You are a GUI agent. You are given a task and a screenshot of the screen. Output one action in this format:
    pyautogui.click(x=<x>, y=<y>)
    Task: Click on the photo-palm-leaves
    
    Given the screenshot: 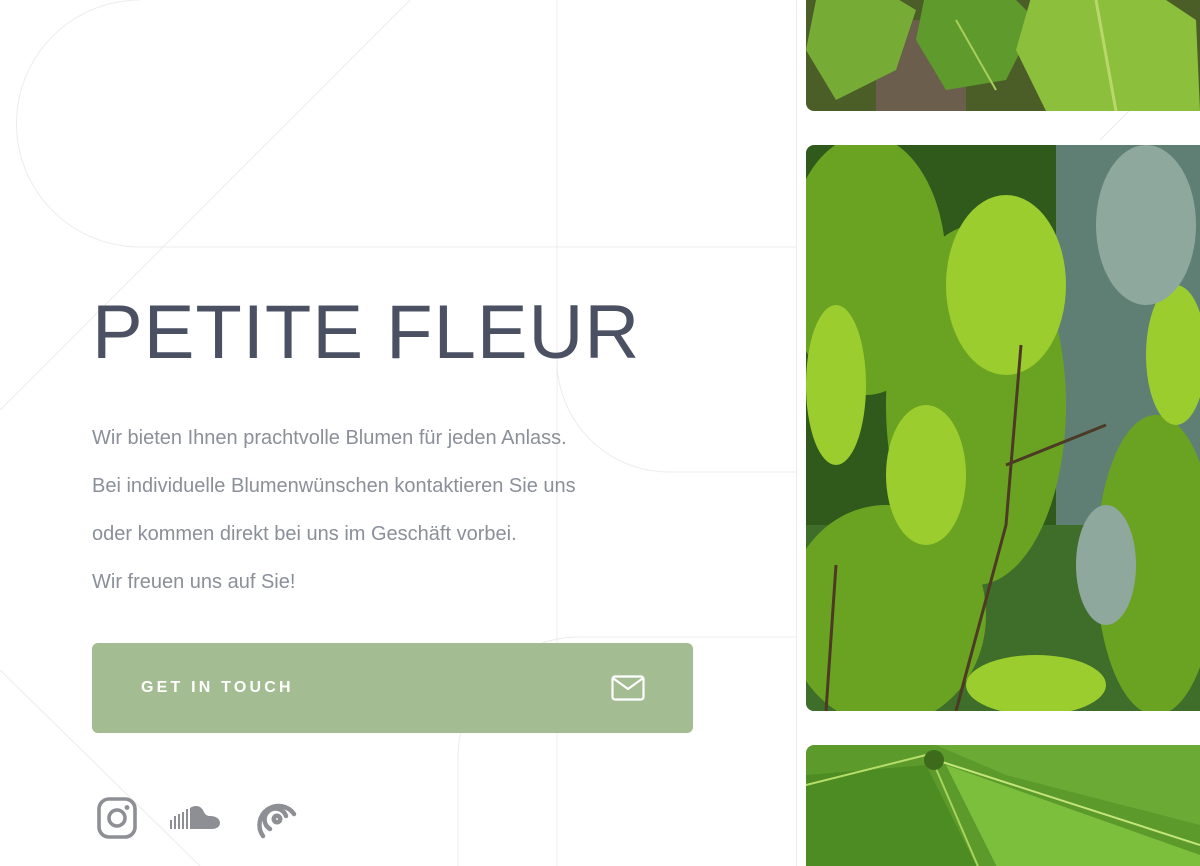 What is the action you would take?
    pyautogui.click(x=1003, y=805)
    